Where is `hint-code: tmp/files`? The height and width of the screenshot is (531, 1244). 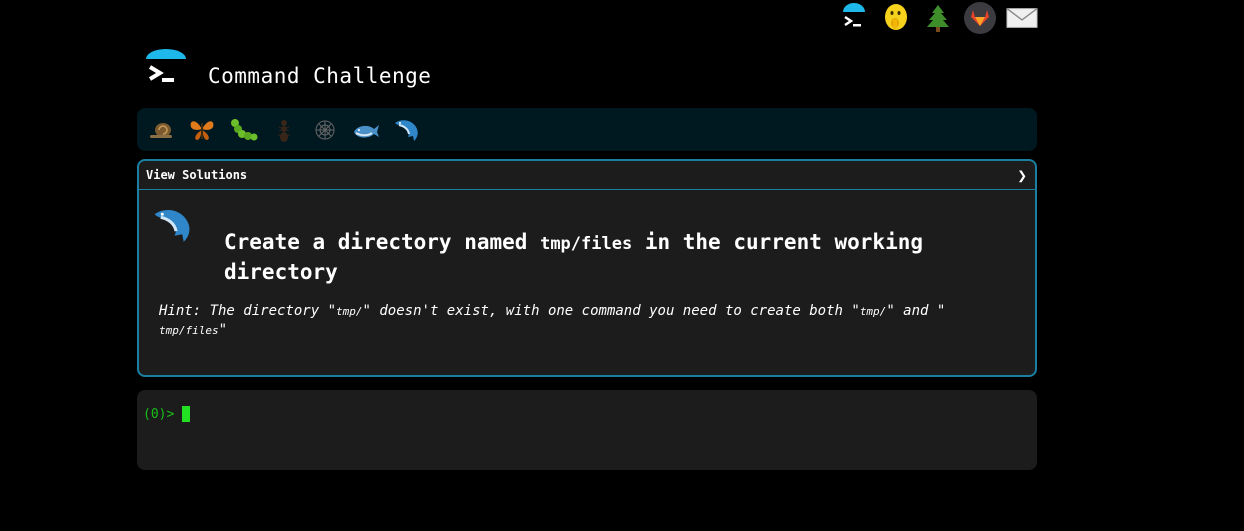
hint-code: tmp/files is located at coordinates (189, 330).